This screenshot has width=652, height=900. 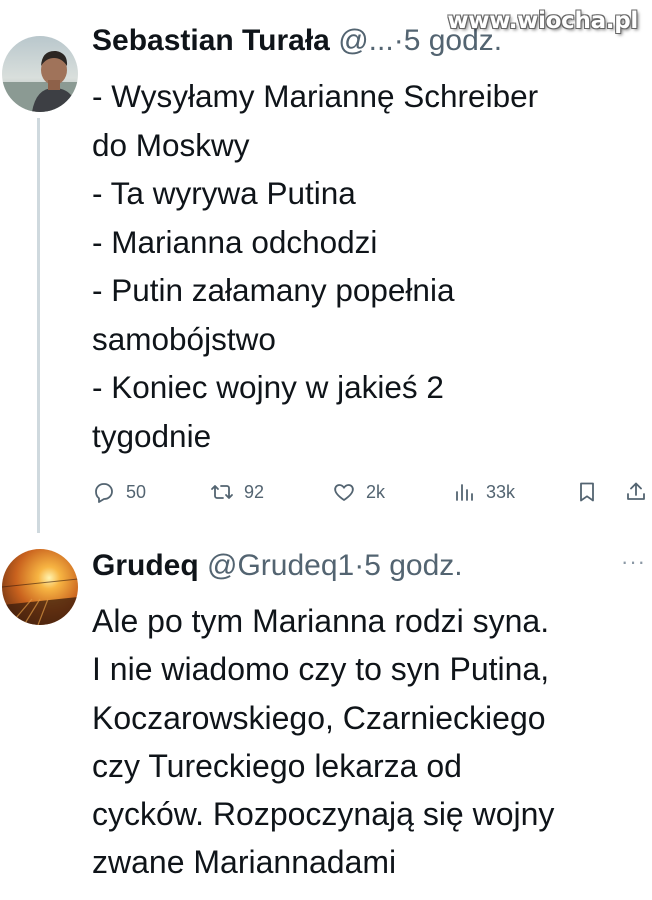 I want to click on author-handle: @Grudeq1, so click(x=280, y=565).